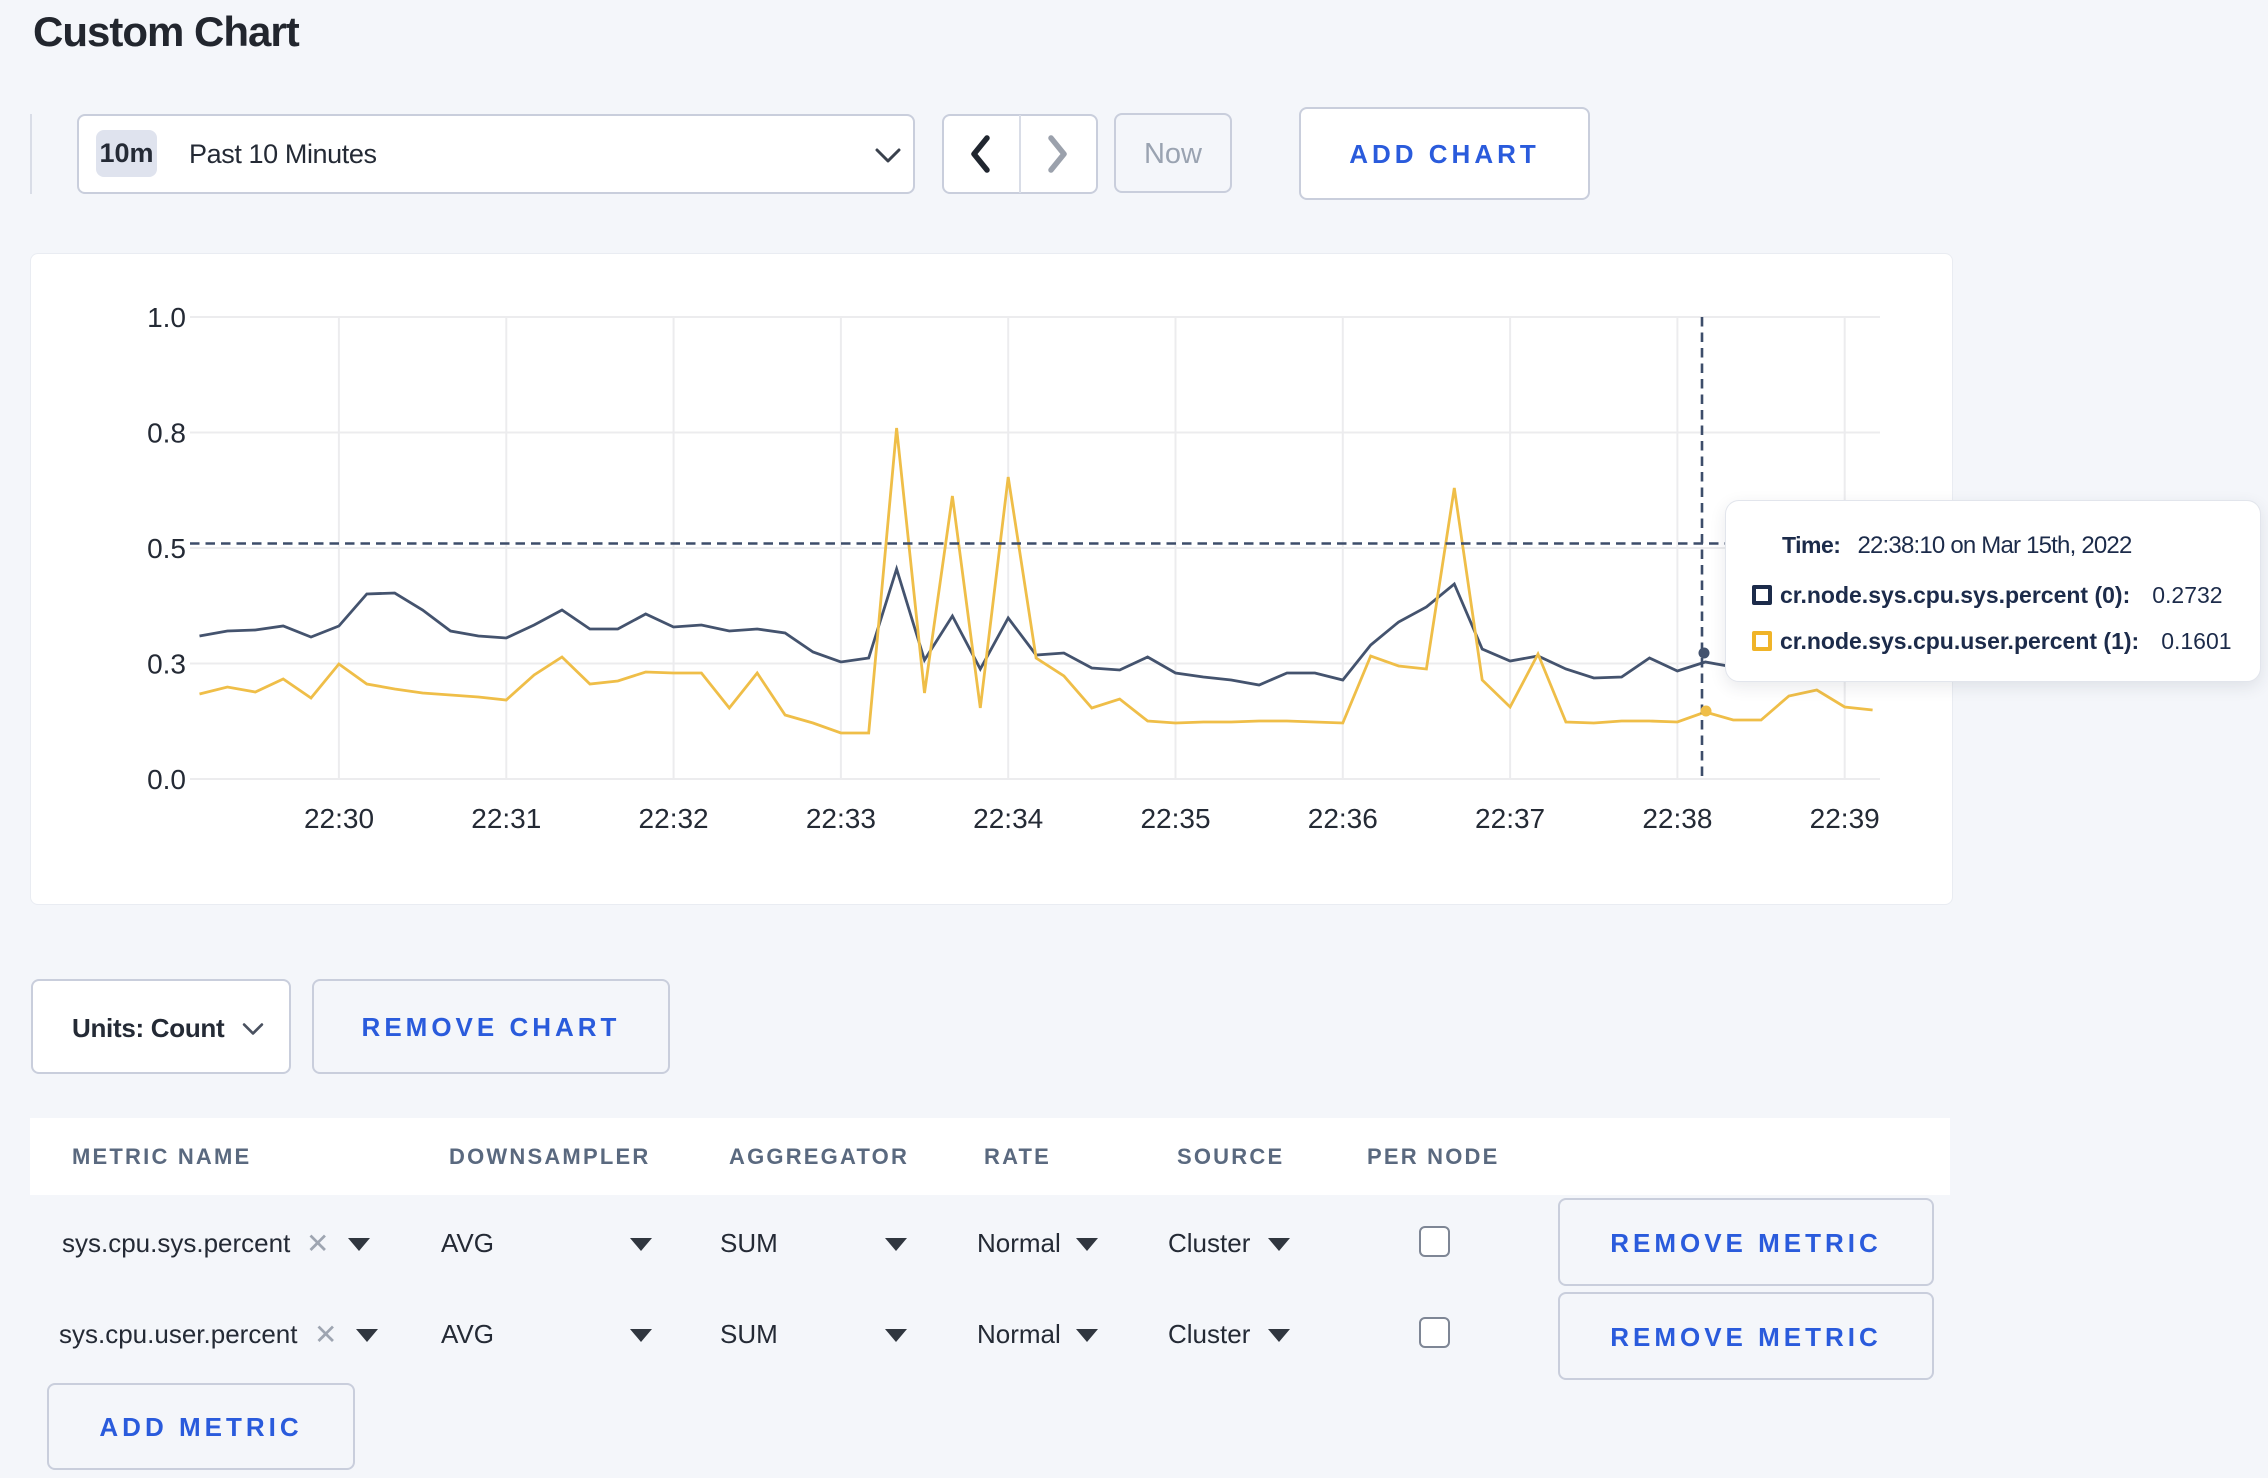 Image resolution: width=2268 pixels, height=1478 pixels. What do you see at coordinates (166, 664) in the screenshot?
I see `svg-text: 0.3` at bounding box center [166, 664].